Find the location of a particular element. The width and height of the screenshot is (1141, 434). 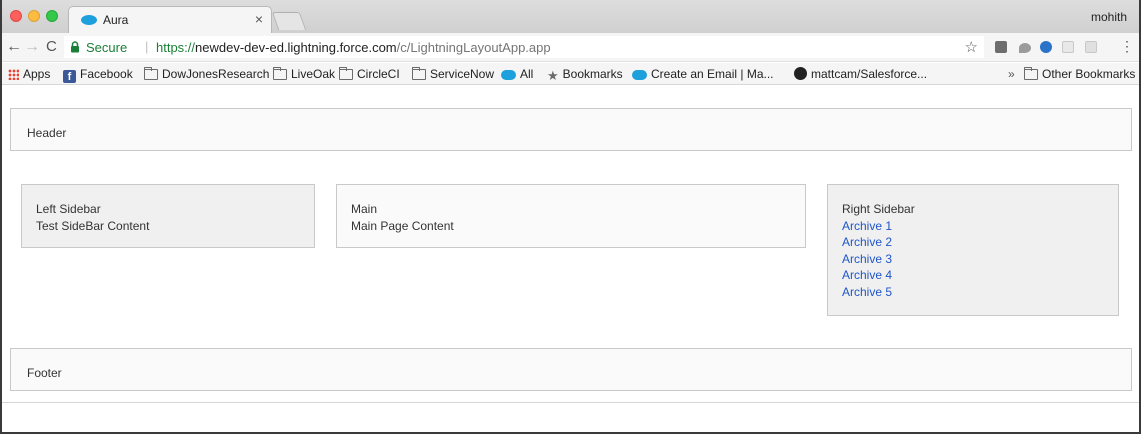

tab-close-icon: × is located at coordinates (259, 19).